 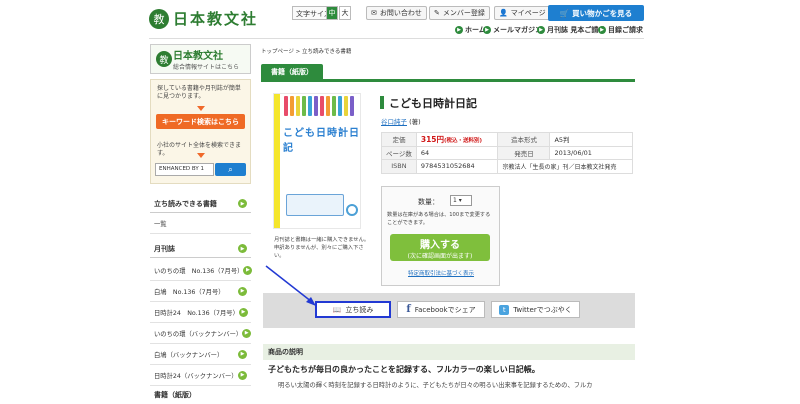 What do you see at coordinates (200, 312) in the screenshot?
I see `sidebar-item-magazine: 日時計24 No.136（7月号） ▶` at bounding box center [200, 312].